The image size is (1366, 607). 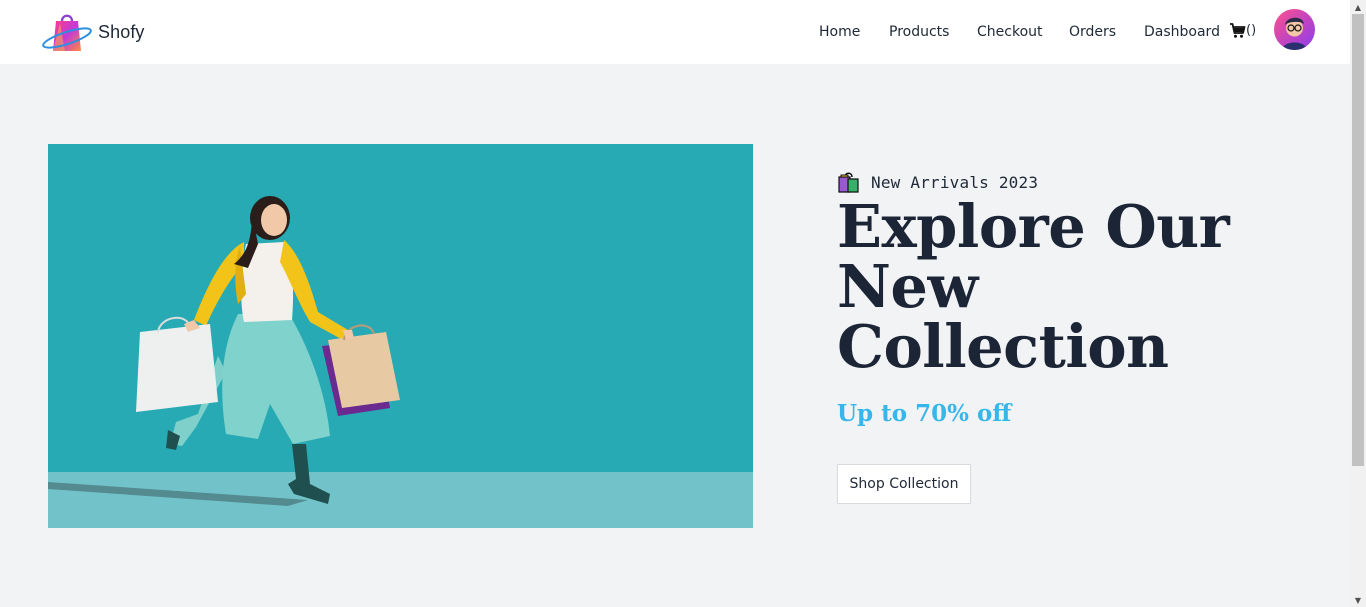 What do you see at coordinates (904, 484) in the screenshot?
I see `shop-collection-button: Shop Collection` at bounding box center [904, 484].